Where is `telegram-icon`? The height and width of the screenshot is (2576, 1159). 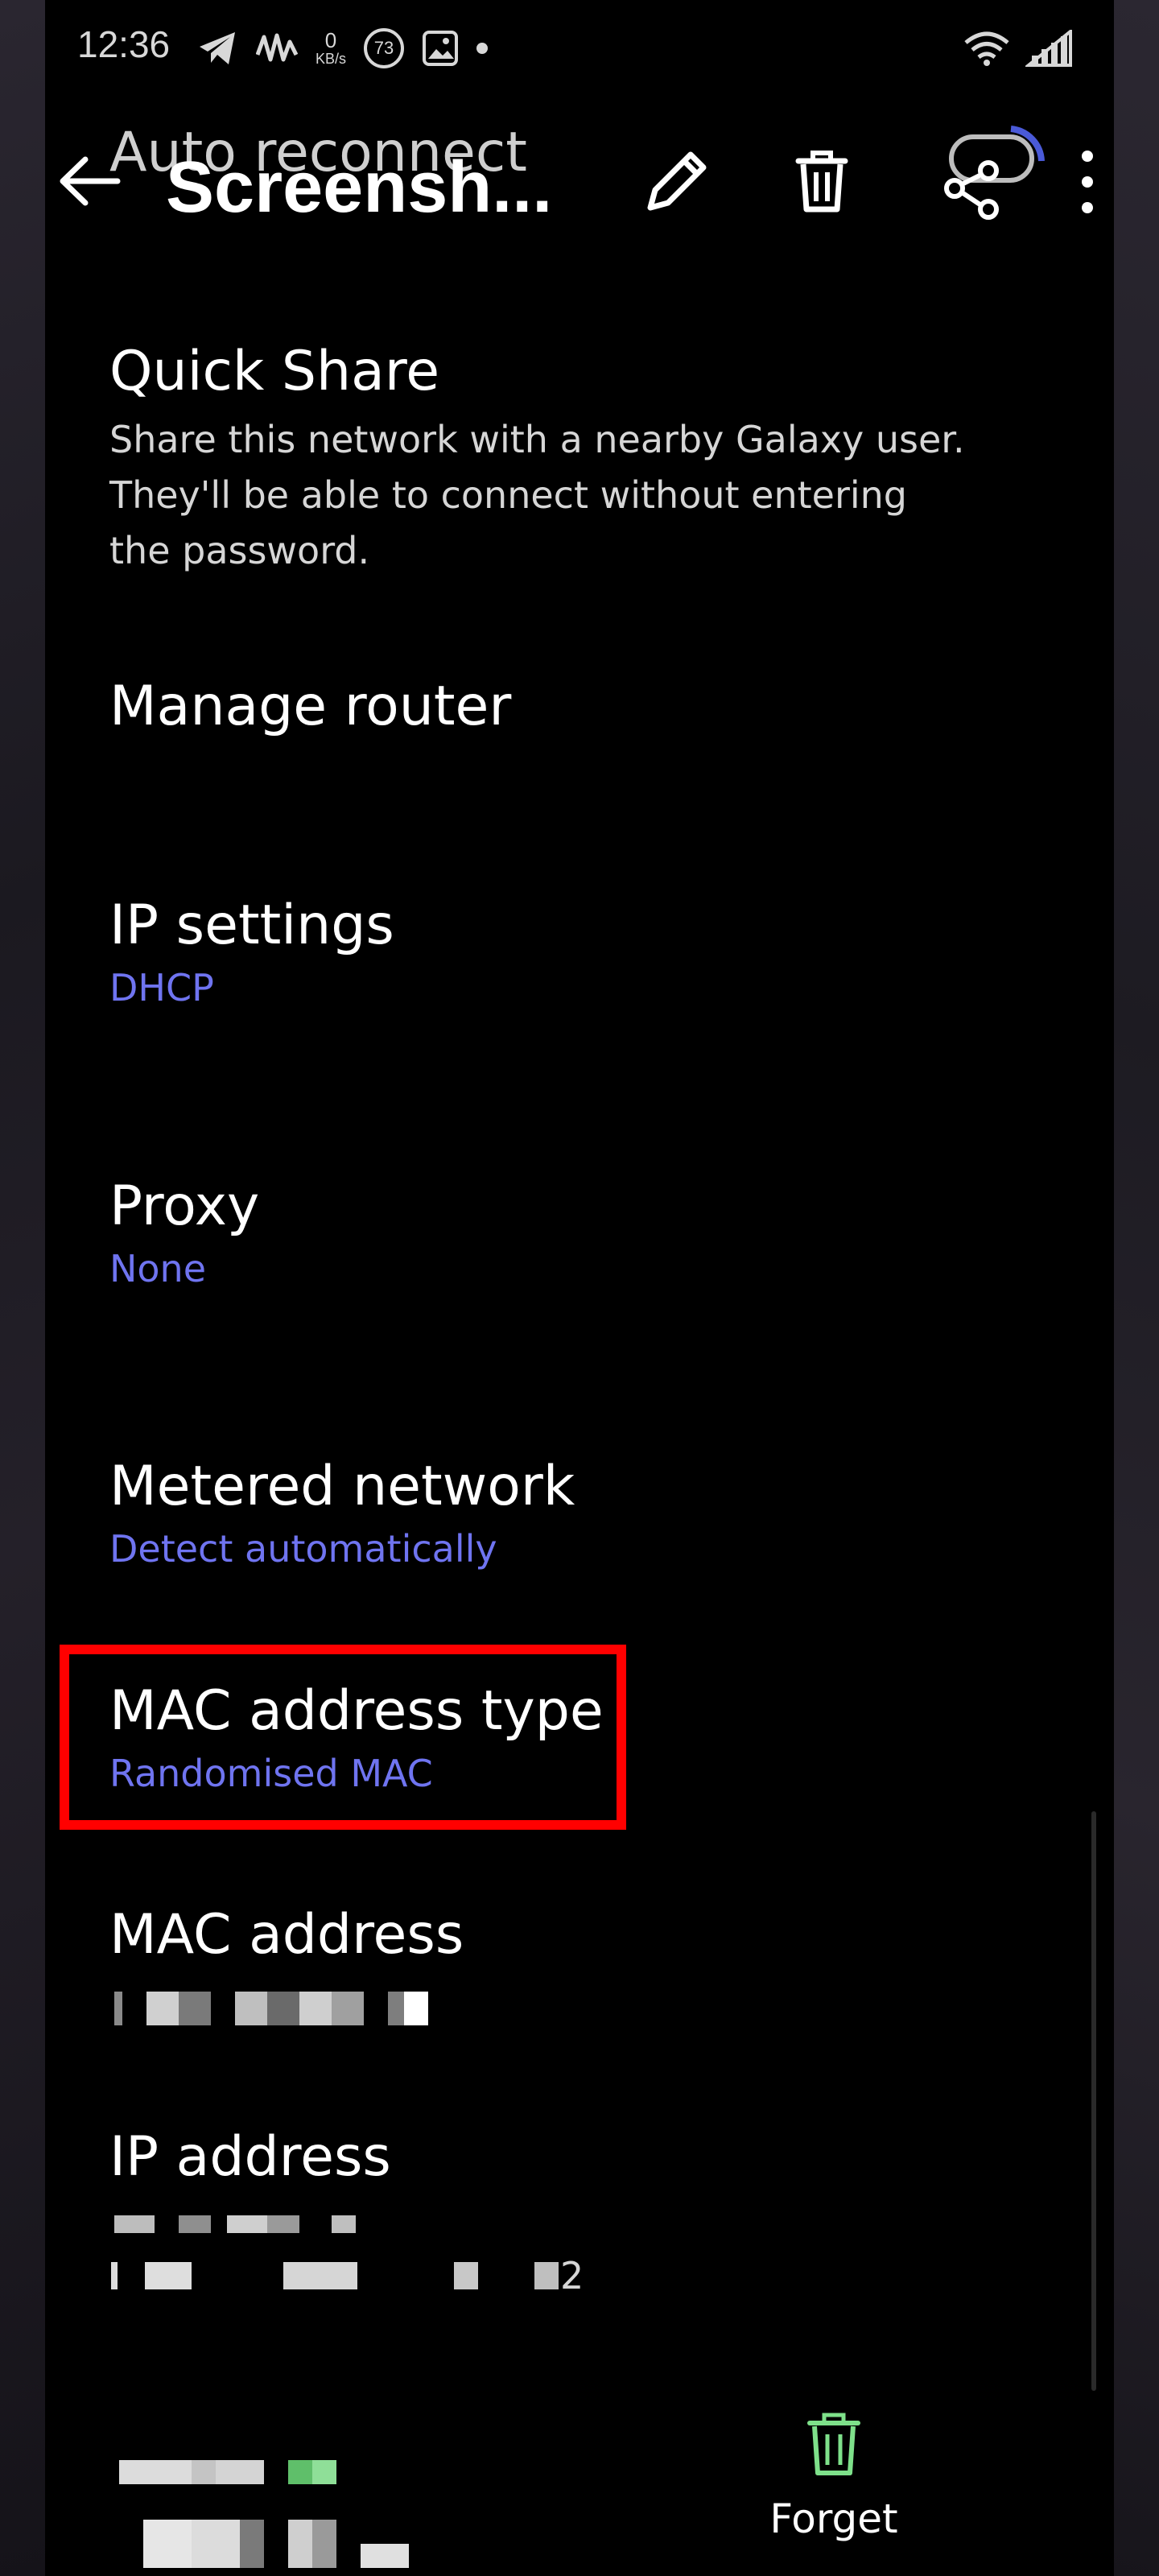 telegram-icon is located at coordinates (217, 48).